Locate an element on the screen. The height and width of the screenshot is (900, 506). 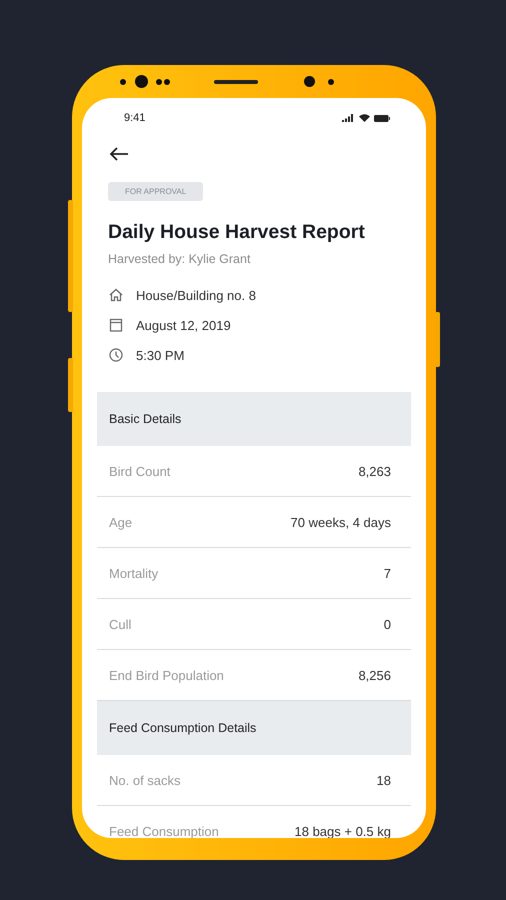
field-value: 7 is located at coordinates (387, 573).